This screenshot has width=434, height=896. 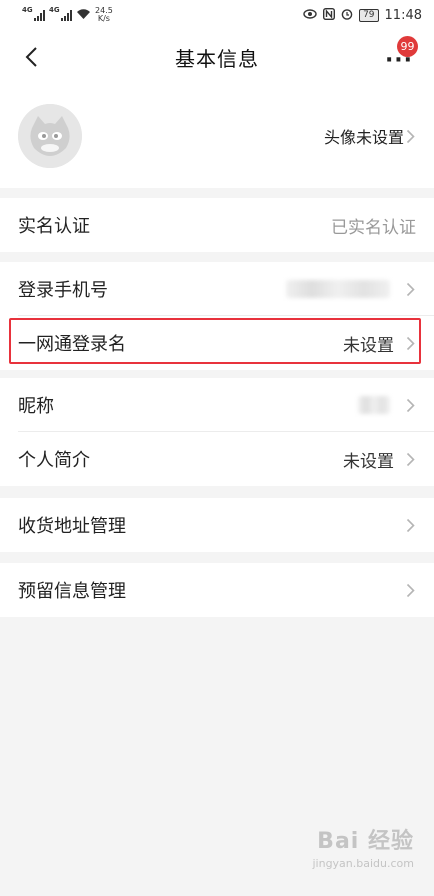 What do you see at coordinates (374, 405) in the screenshot?
I see `nickname-value-redacted` at bounding box center [374, 405].